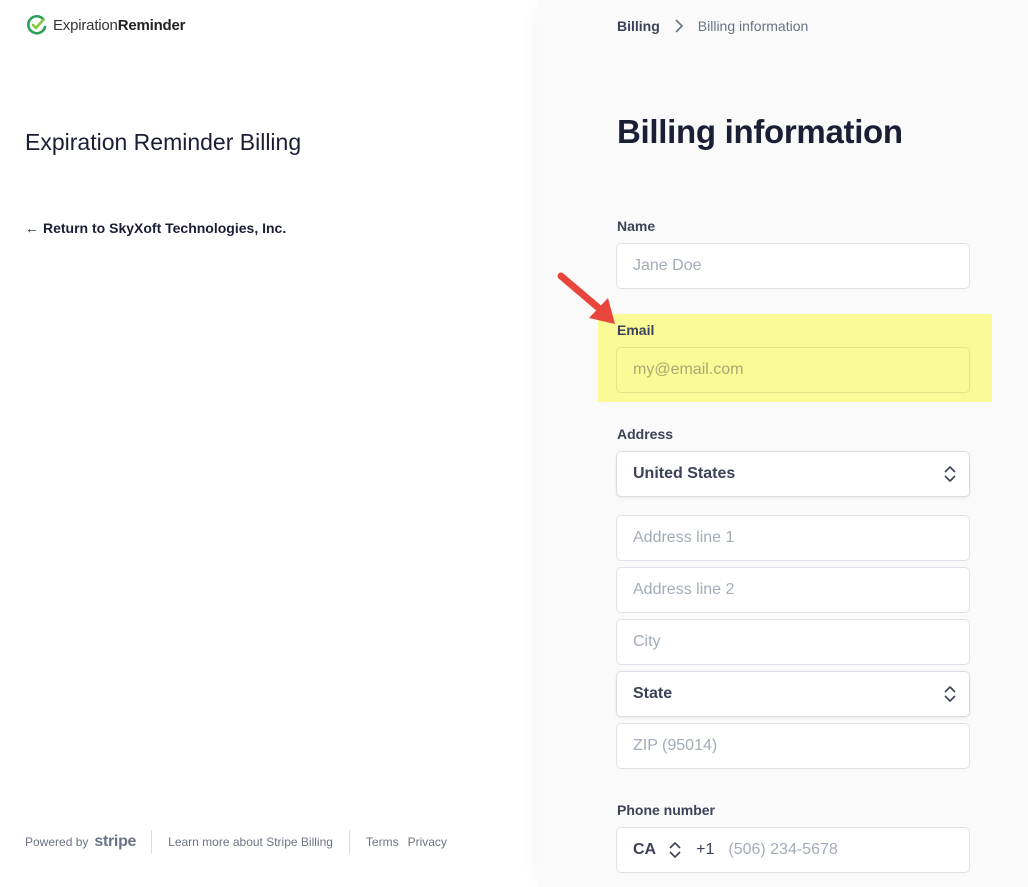 The height and width of the screenshot is (887, 1028). What do you see at coordinates (638, 26) in the screenshot?
I see `breadcrumb-billing: Billing` at bounding box center [638, 26].